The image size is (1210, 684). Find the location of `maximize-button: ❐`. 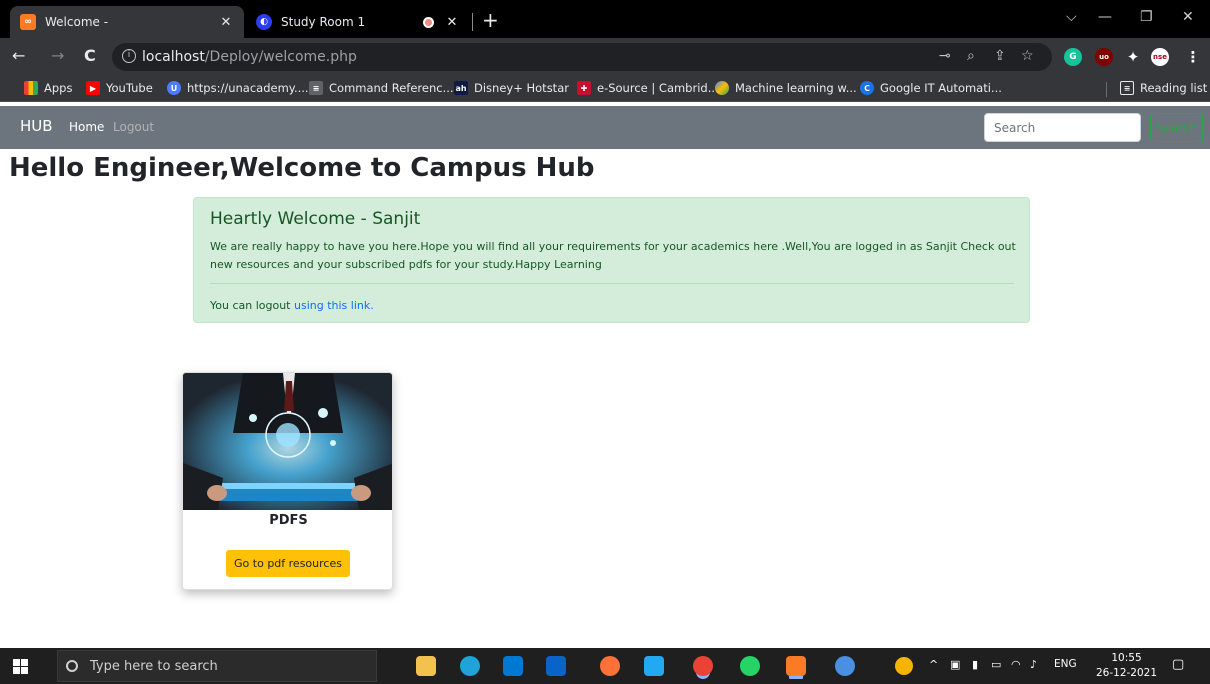

maximize-button: ❐ is located at coordinates (1146, 17).